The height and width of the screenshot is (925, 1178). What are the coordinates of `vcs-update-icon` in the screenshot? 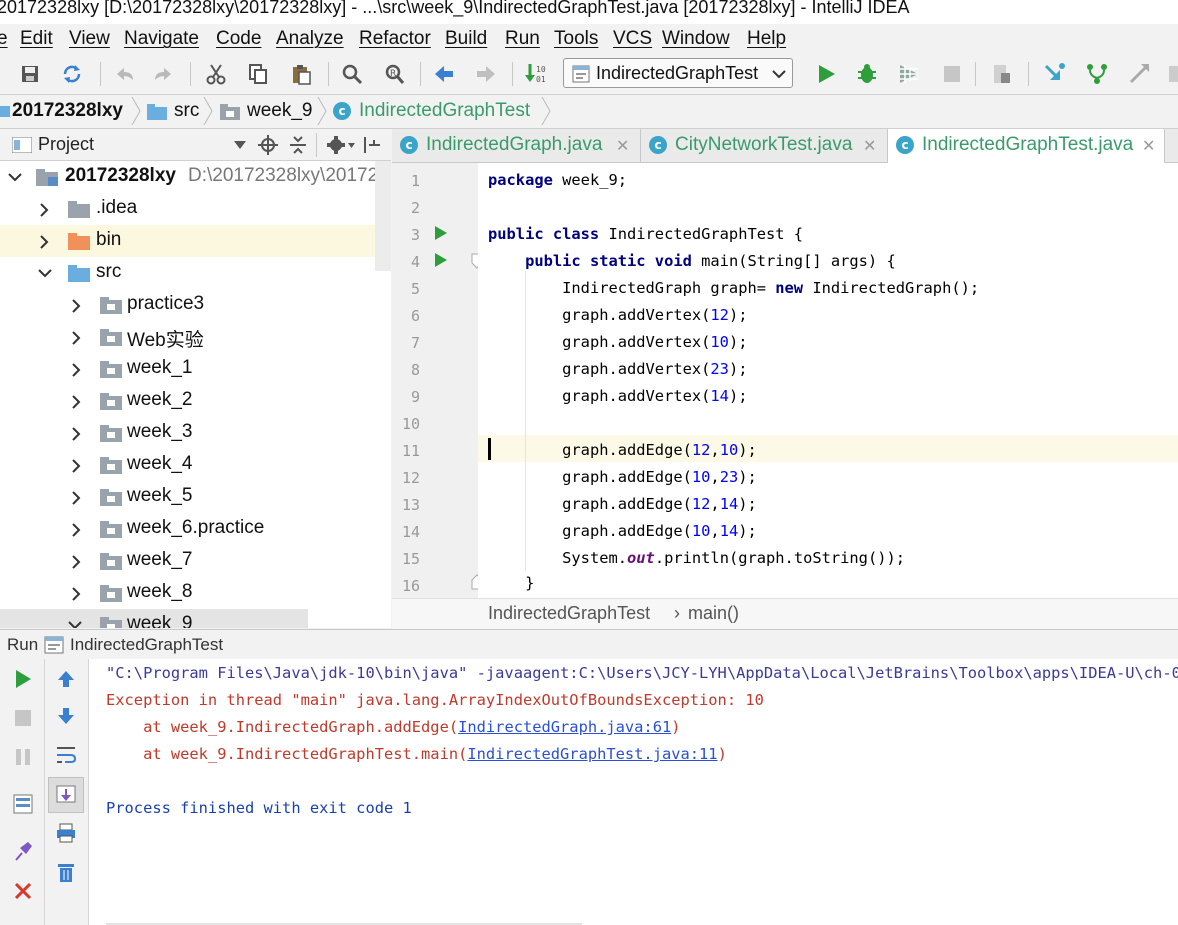 It's located at (1054, 74).